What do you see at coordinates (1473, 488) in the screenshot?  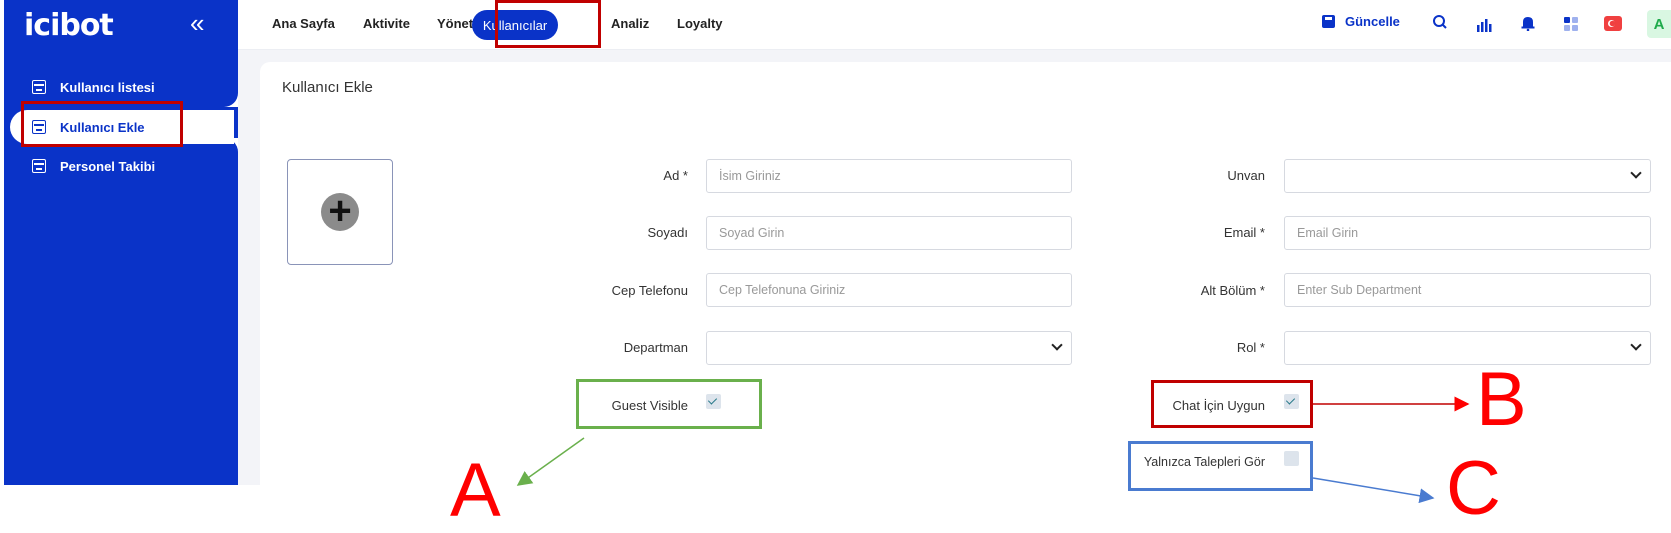 I see `annotation-letter-c: C` at bounding box center [1473, 488].